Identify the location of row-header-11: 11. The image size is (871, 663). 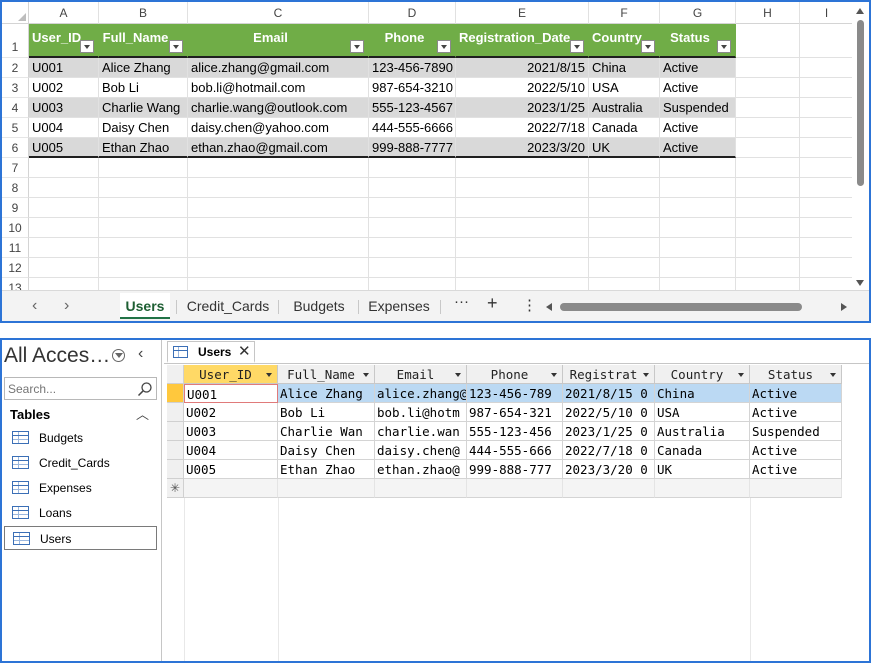
(15, 248).